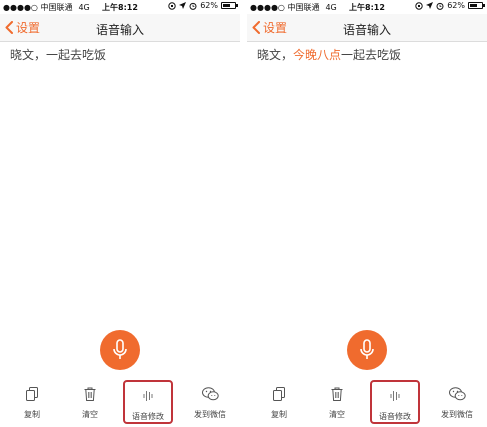  I want to click on transcribed-text: 晓文，一起去吃饭, so click(122, 54).